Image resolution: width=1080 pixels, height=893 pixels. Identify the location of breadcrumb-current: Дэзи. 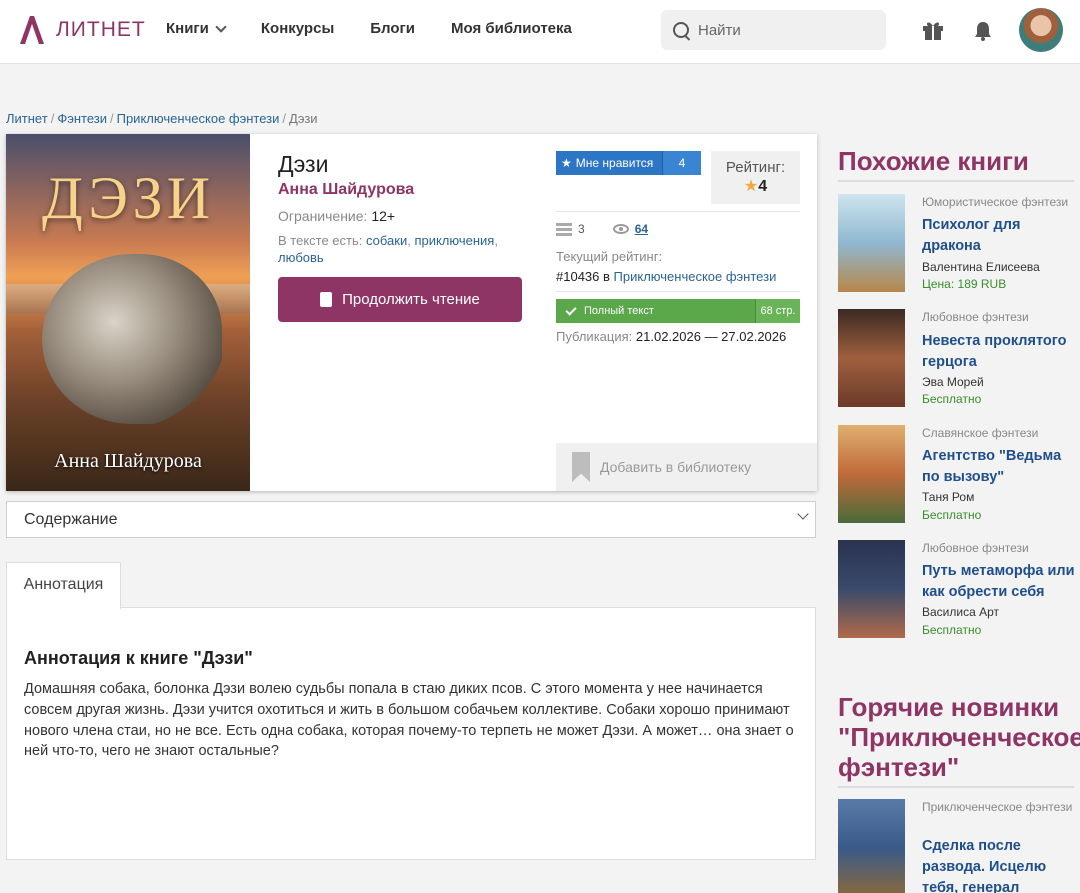
(303, 118).